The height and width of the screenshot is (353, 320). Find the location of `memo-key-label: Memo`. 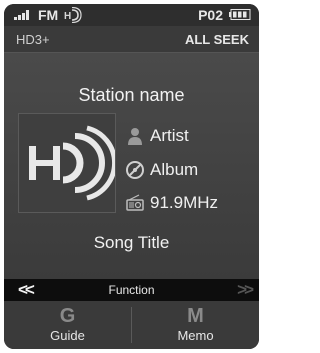

memo-key-label: Memo is located at coordinates (195, 335).